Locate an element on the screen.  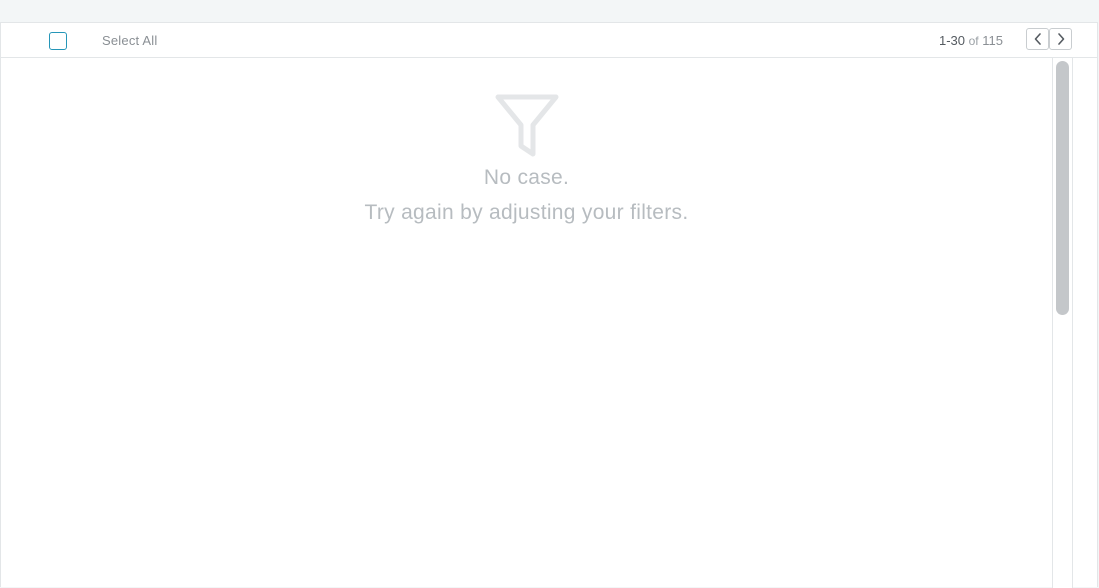
select-all-checkbox is located at coordinates (58, 41).